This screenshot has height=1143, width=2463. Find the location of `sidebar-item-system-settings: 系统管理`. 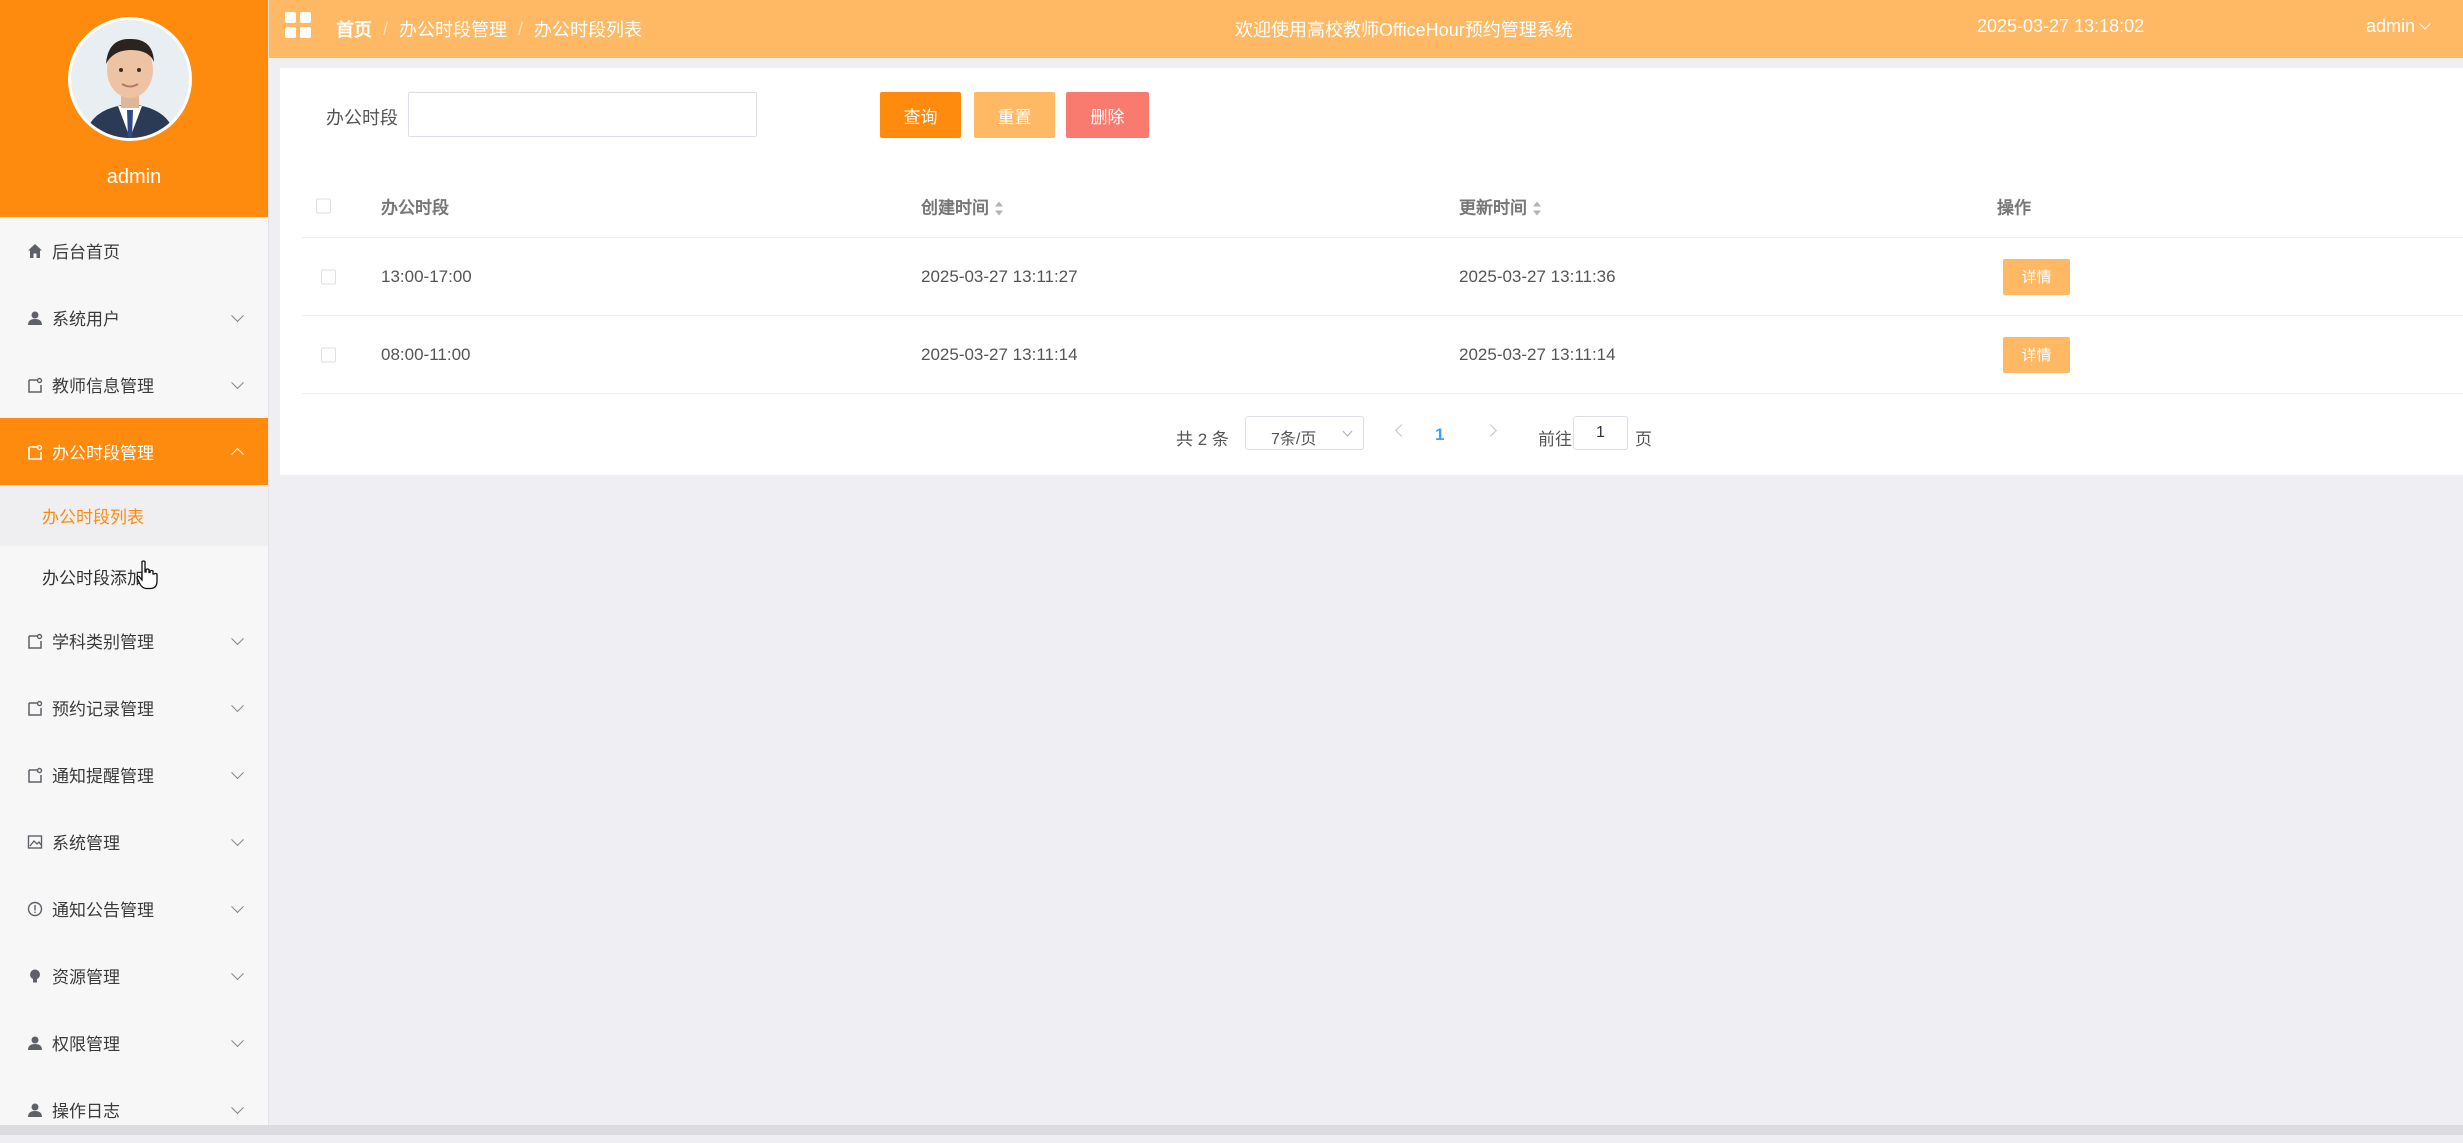

sidebar-item-system-settings: 系统管理 is located at coordinates (134, 841).